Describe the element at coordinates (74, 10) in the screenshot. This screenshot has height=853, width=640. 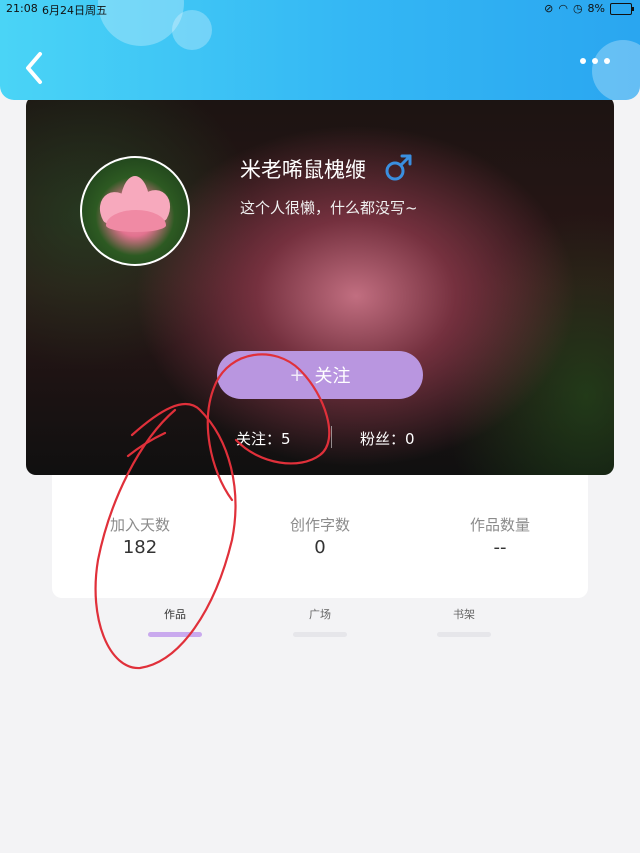
I see `status-date: 6月24日周五` at that location.